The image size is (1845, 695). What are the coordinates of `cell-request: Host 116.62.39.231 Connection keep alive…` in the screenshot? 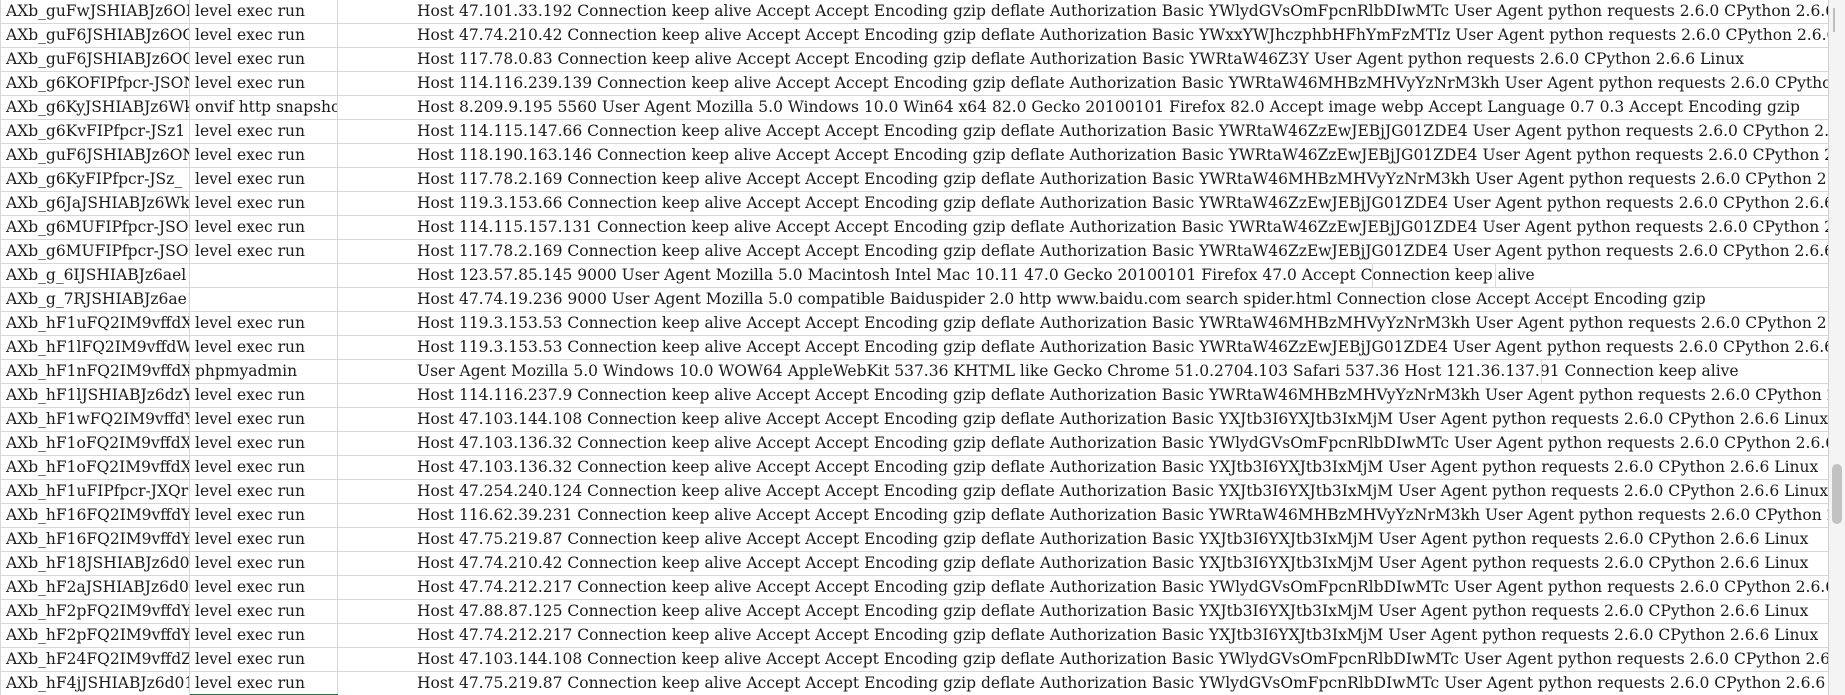 It's located at (1120, 515).